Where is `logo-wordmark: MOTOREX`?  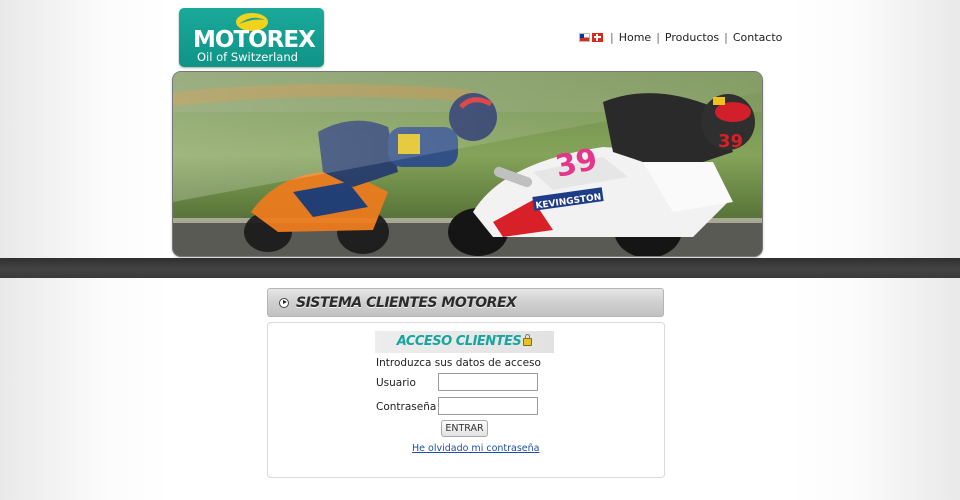 logo-wordmark: MOTOREX is located at coordinates (254, 40).